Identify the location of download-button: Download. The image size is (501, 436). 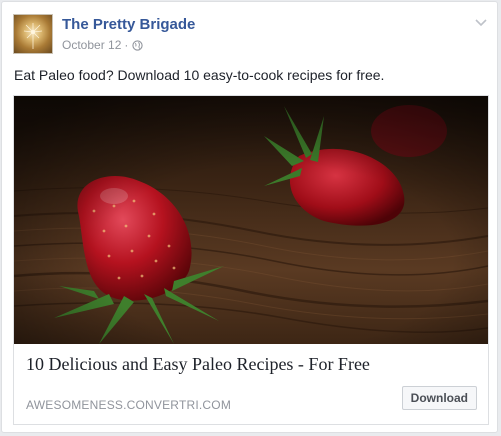
(439, 398).